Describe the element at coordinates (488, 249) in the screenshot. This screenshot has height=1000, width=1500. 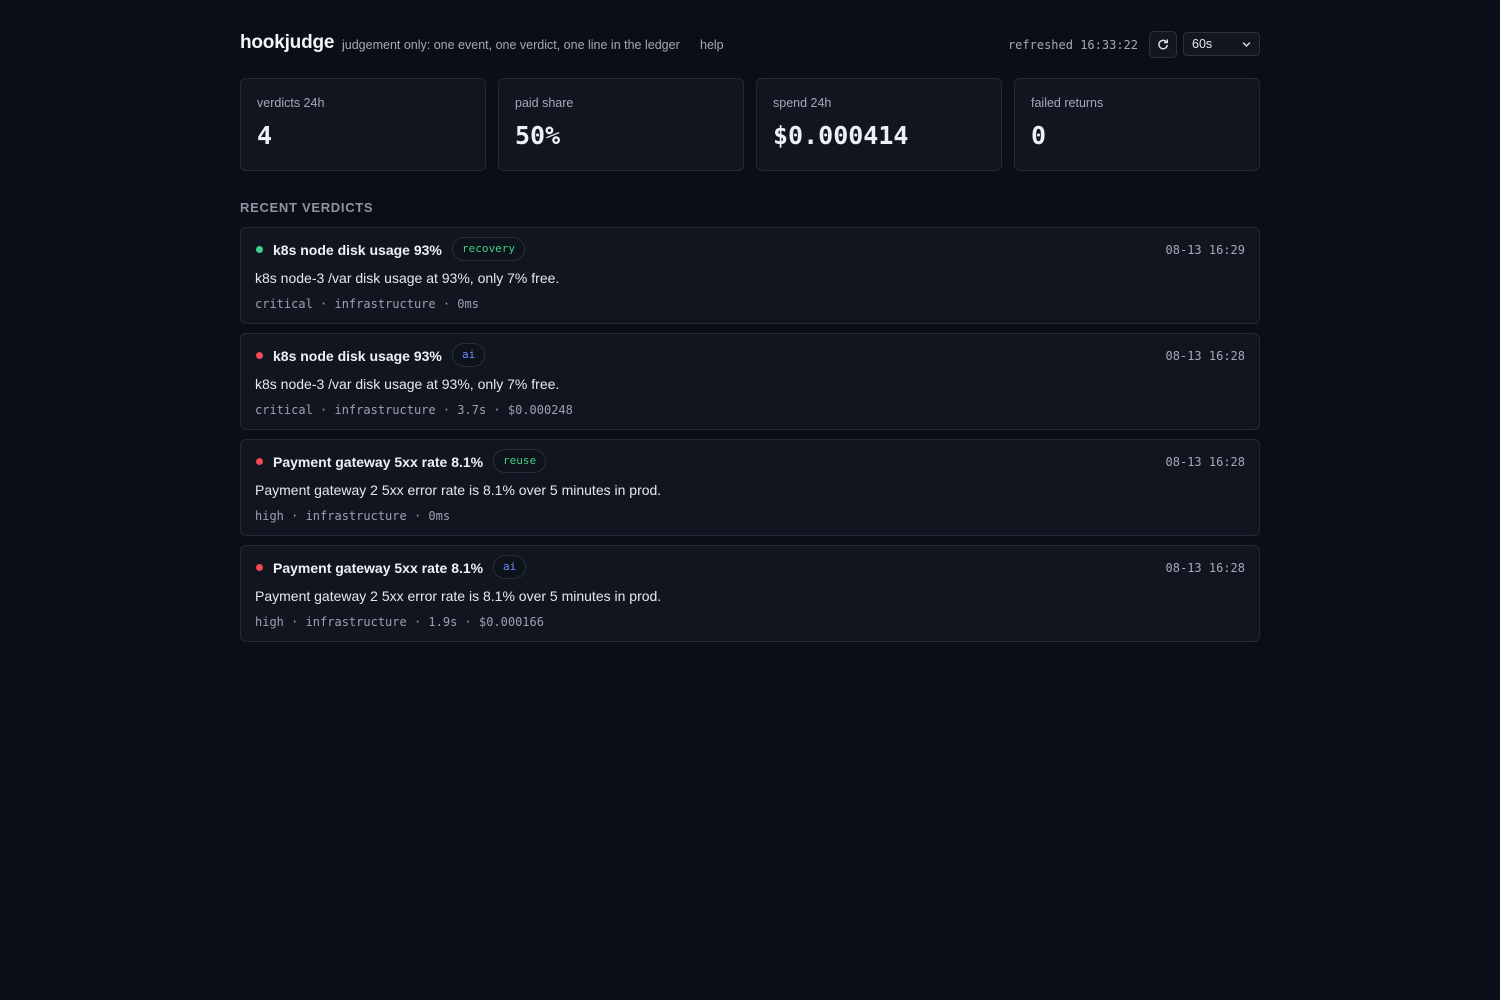
I see `verdict-badge: recovery` at that location.